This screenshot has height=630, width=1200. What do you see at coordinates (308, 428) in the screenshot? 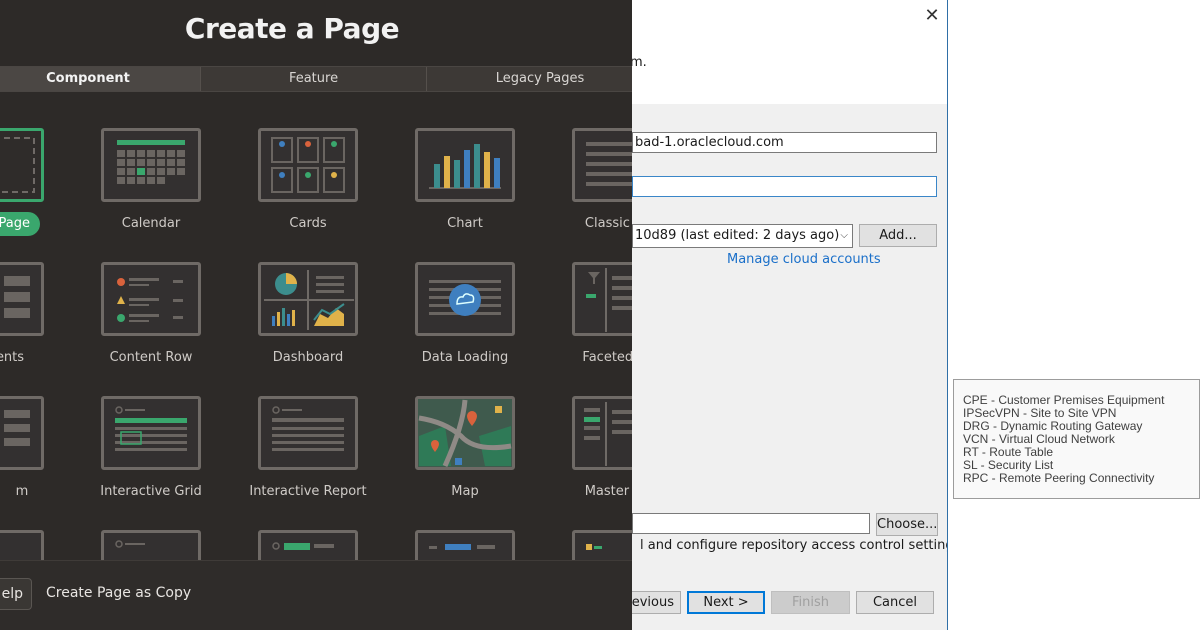
I see `interactive-report-graphic` at bounding box center [308, 428].